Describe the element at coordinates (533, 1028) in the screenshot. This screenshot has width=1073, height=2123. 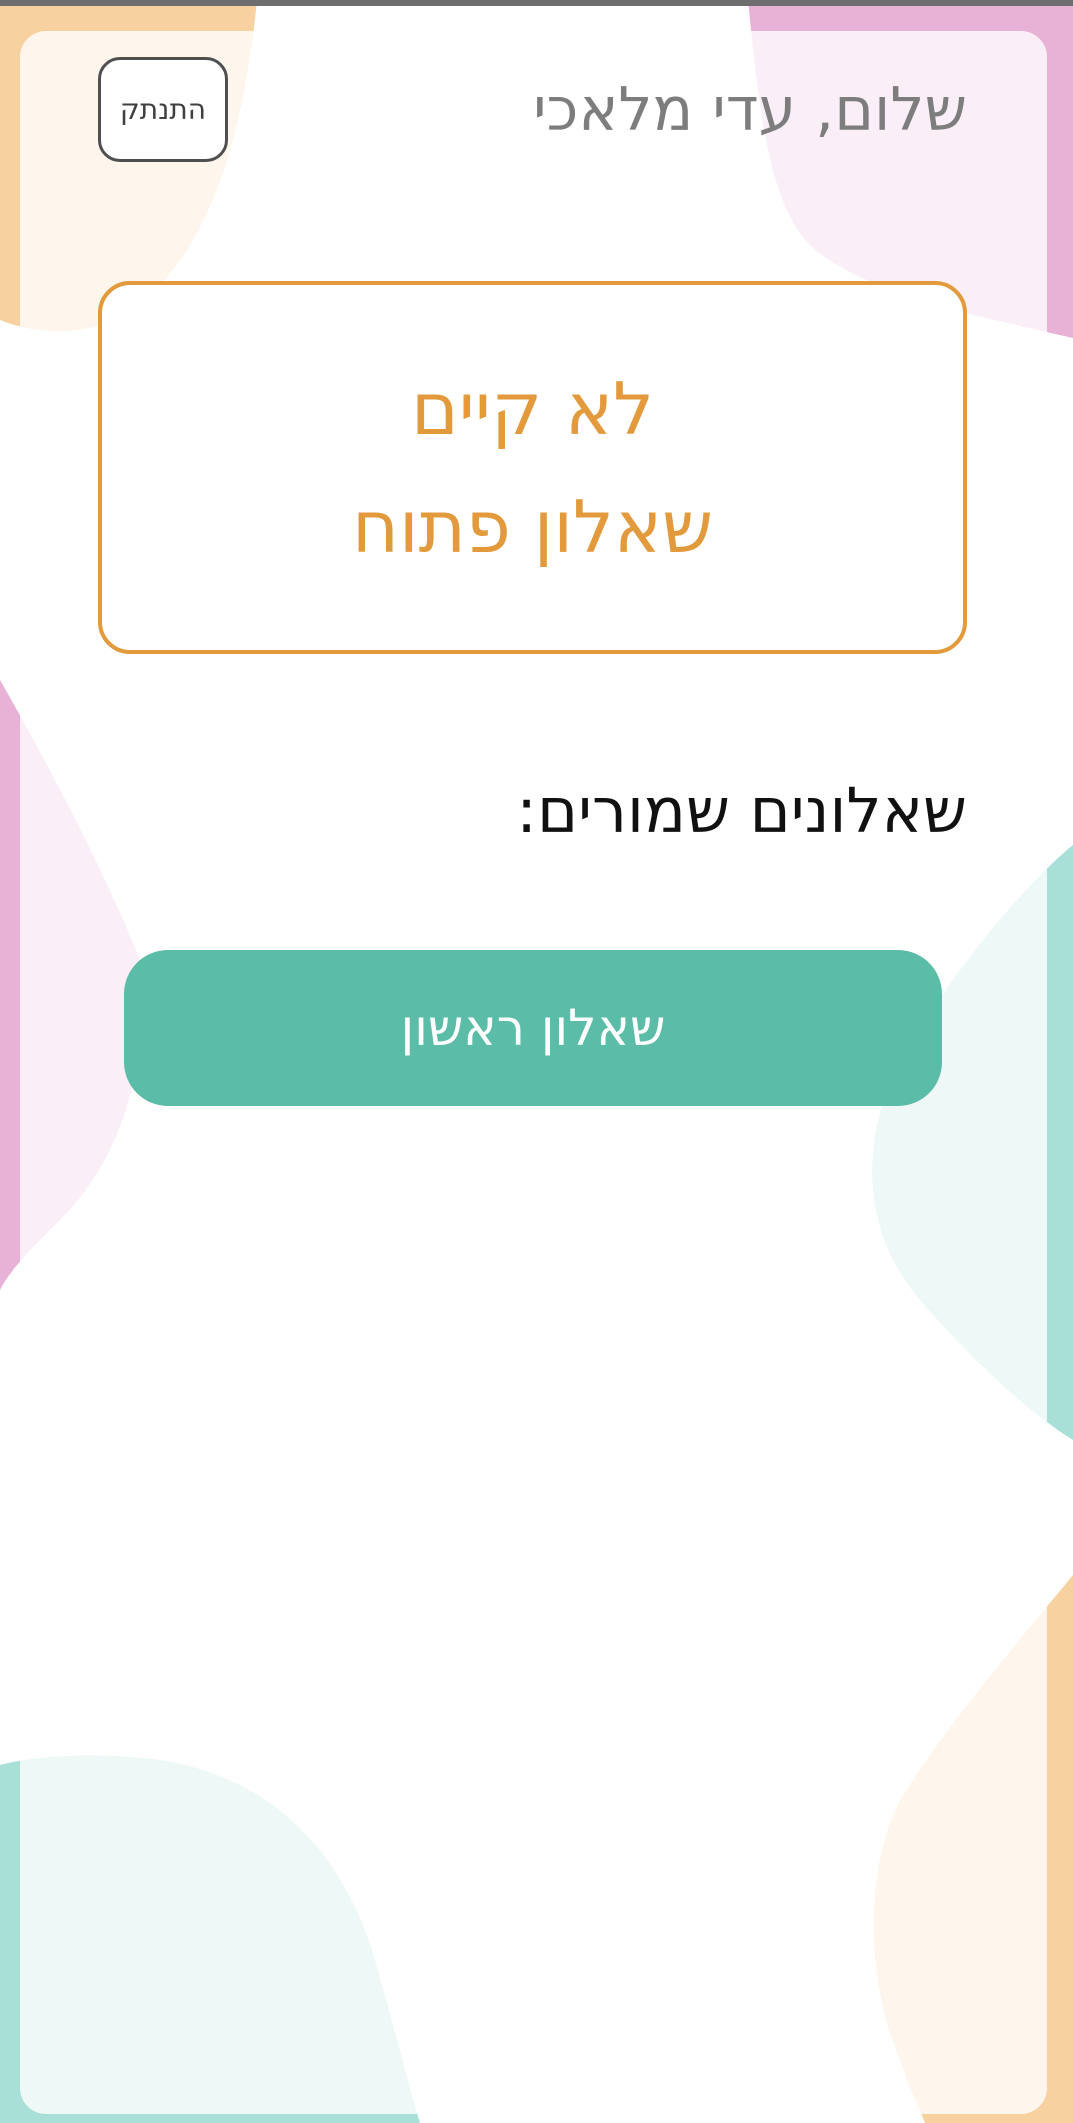
I see `saved-questionnaire-button: שאלון ראשון` at that location.